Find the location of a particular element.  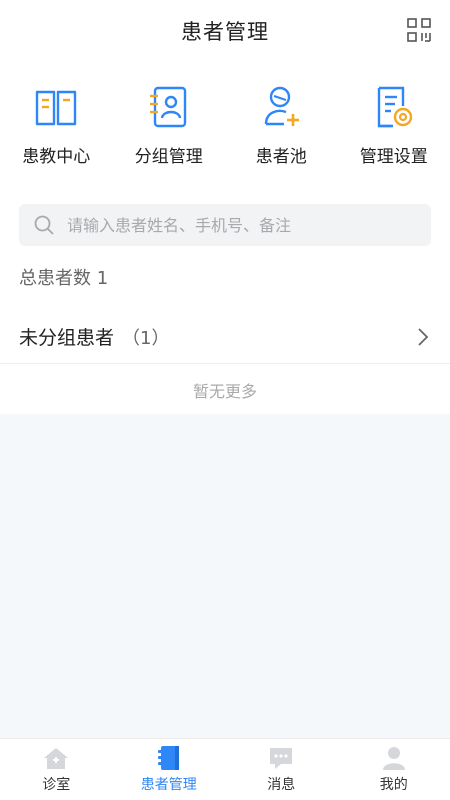

tab-label: 诊室 is located at coordinates (56, 785).